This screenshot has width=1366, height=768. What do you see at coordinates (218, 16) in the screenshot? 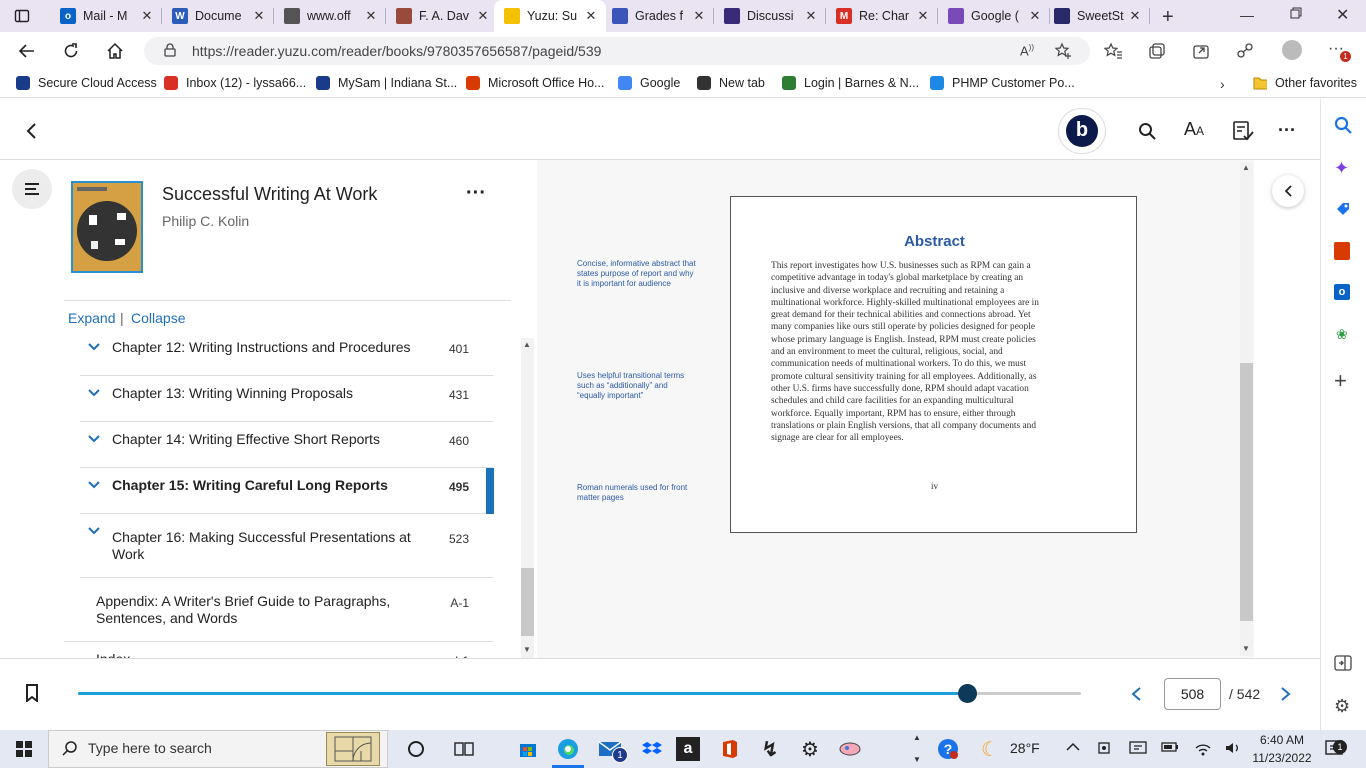
I see `browser-tab: W Docume ✕` at bounding box center [218, 16].